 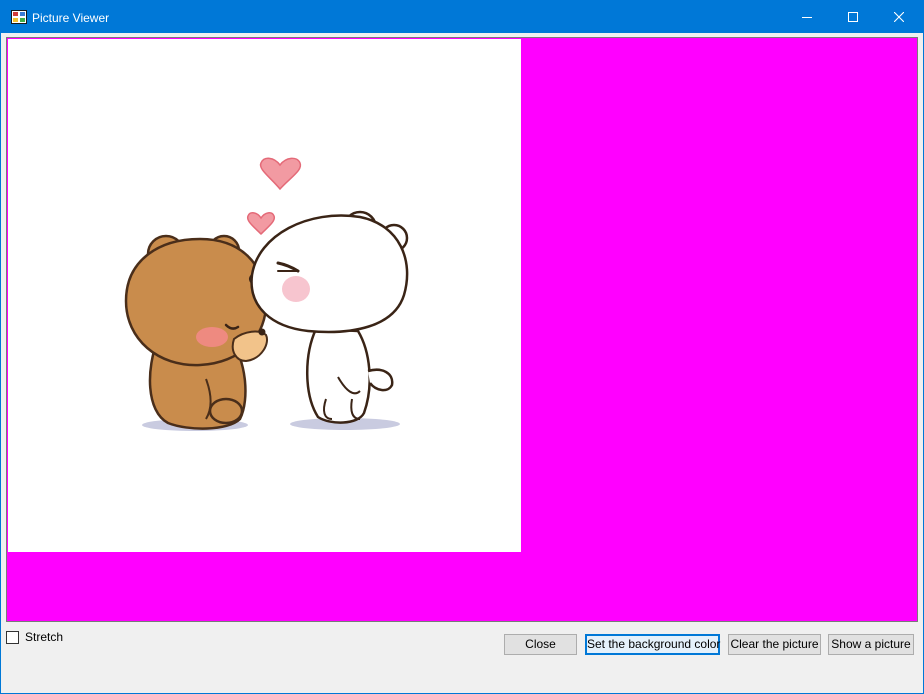 I want to click on maximize-icon, so click(x=853, y=17).